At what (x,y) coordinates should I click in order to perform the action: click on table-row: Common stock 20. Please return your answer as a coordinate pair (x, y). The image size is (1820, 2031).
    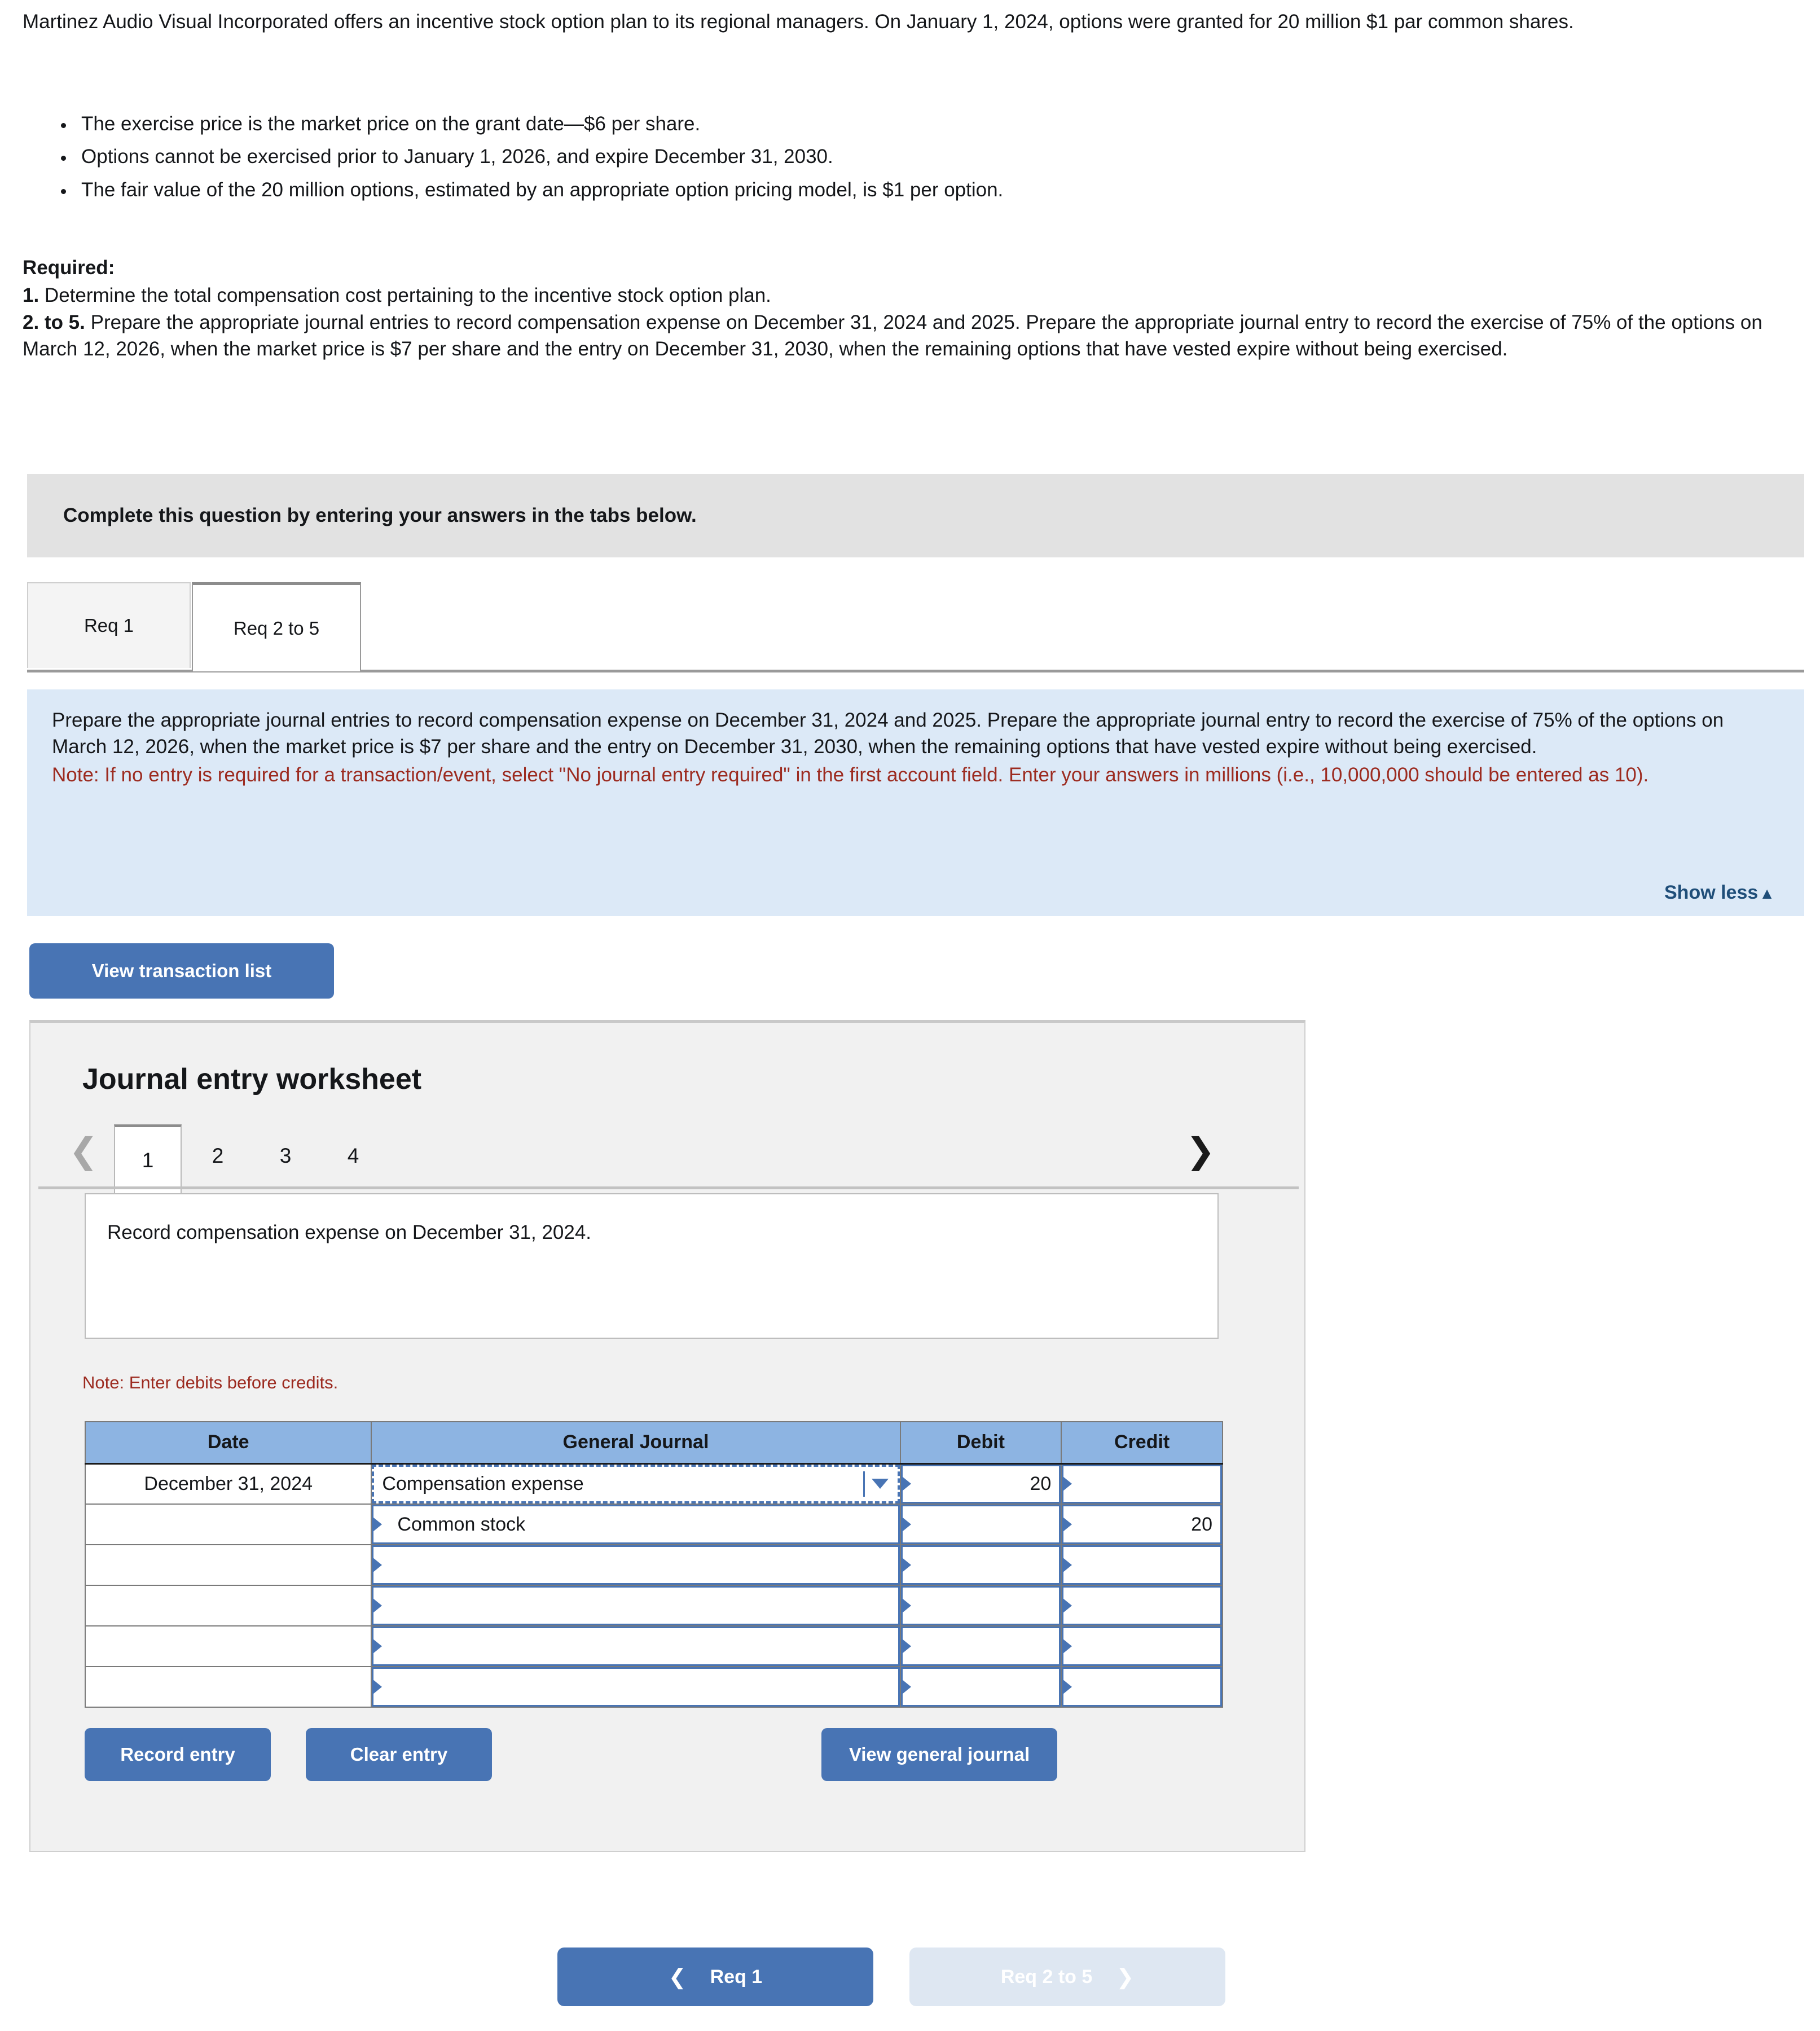
    Looking at the image, I should click on (653, 1524).